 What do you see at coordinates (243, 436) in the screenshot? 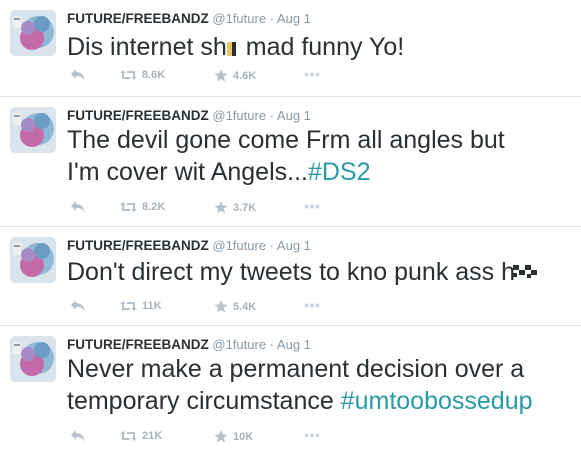
I see `favorite-count: 10K` at bounding box center [243, 436].